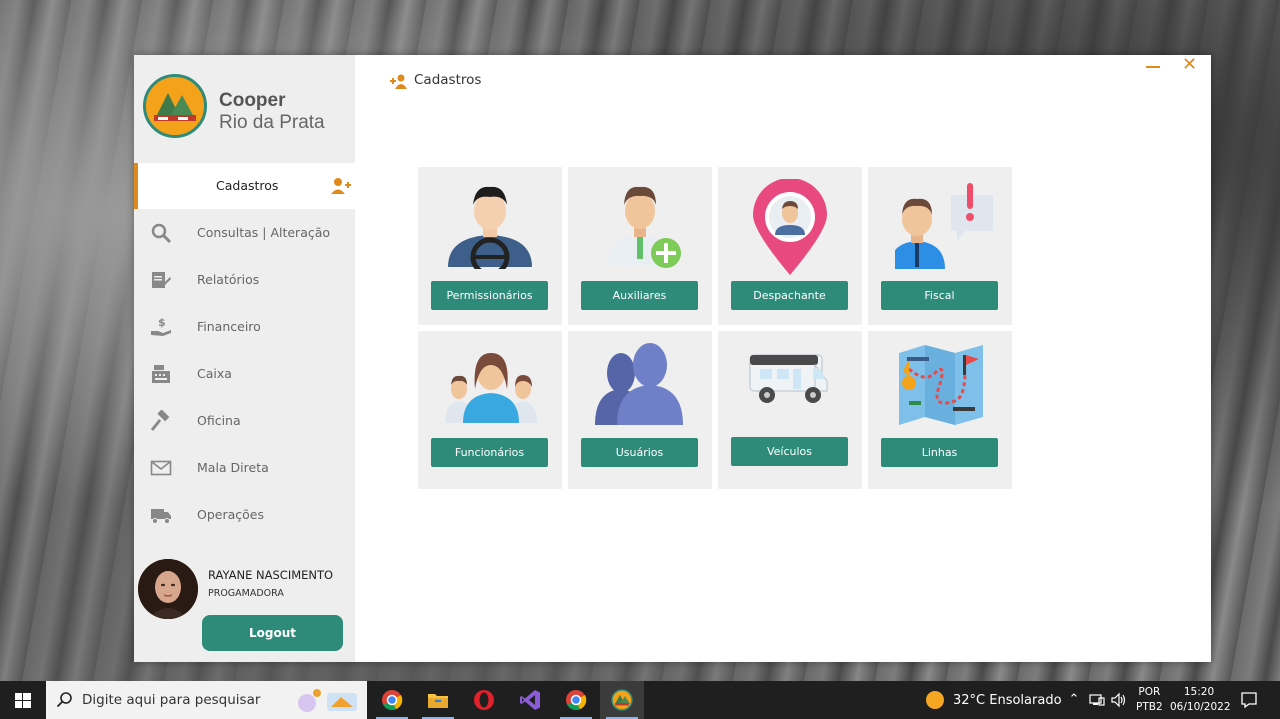 The image size is (1280, 719). Describe the element at coordinates (1149, 700) in the screenshot. I see `input-language: POR PTB2` at that location.